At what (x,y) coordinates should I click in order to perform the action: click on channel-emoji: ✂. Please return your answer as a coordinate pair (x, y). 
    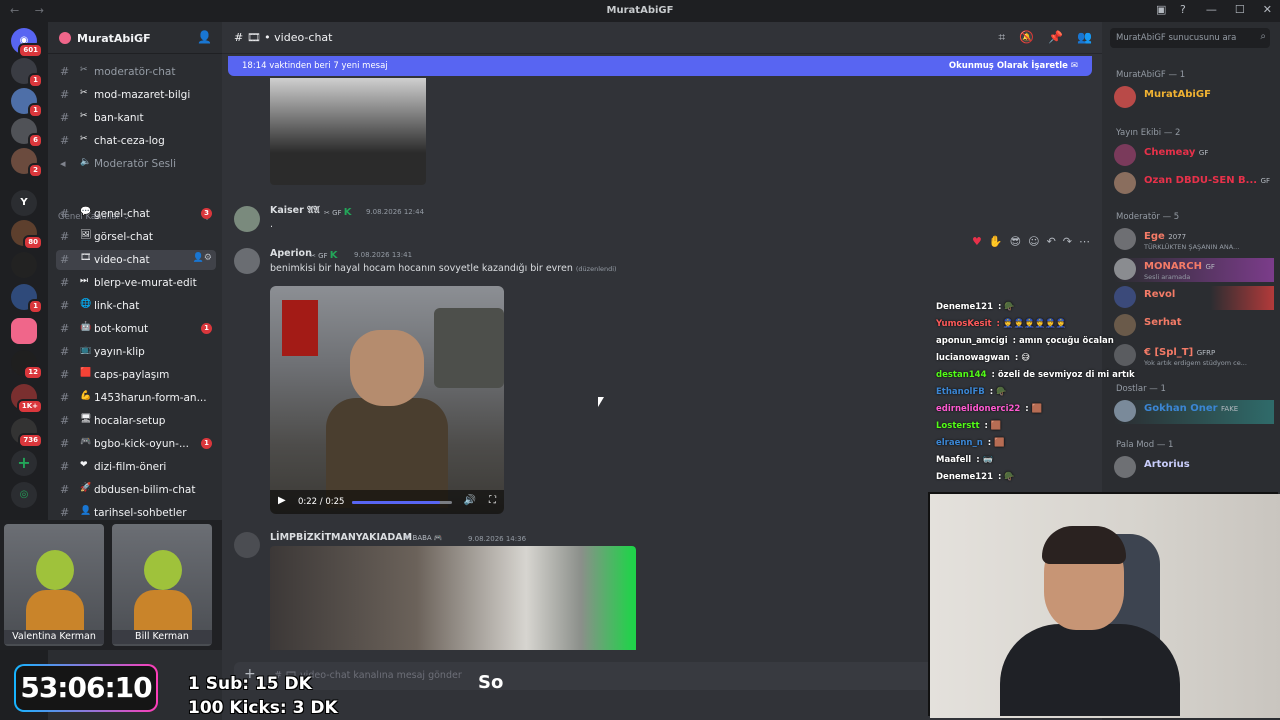
    Looking at the image, I should click on (84, 139).